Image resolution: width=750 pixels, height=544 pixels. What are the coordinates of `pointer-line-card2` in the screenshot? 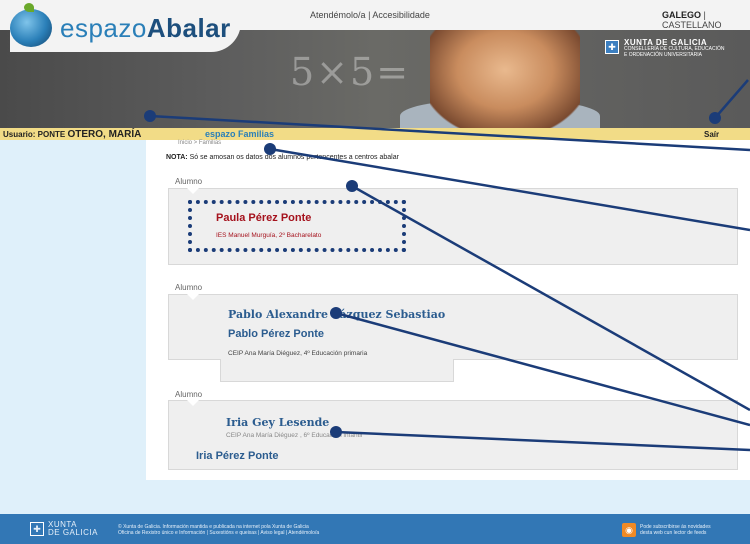 It's located at (542, 369).